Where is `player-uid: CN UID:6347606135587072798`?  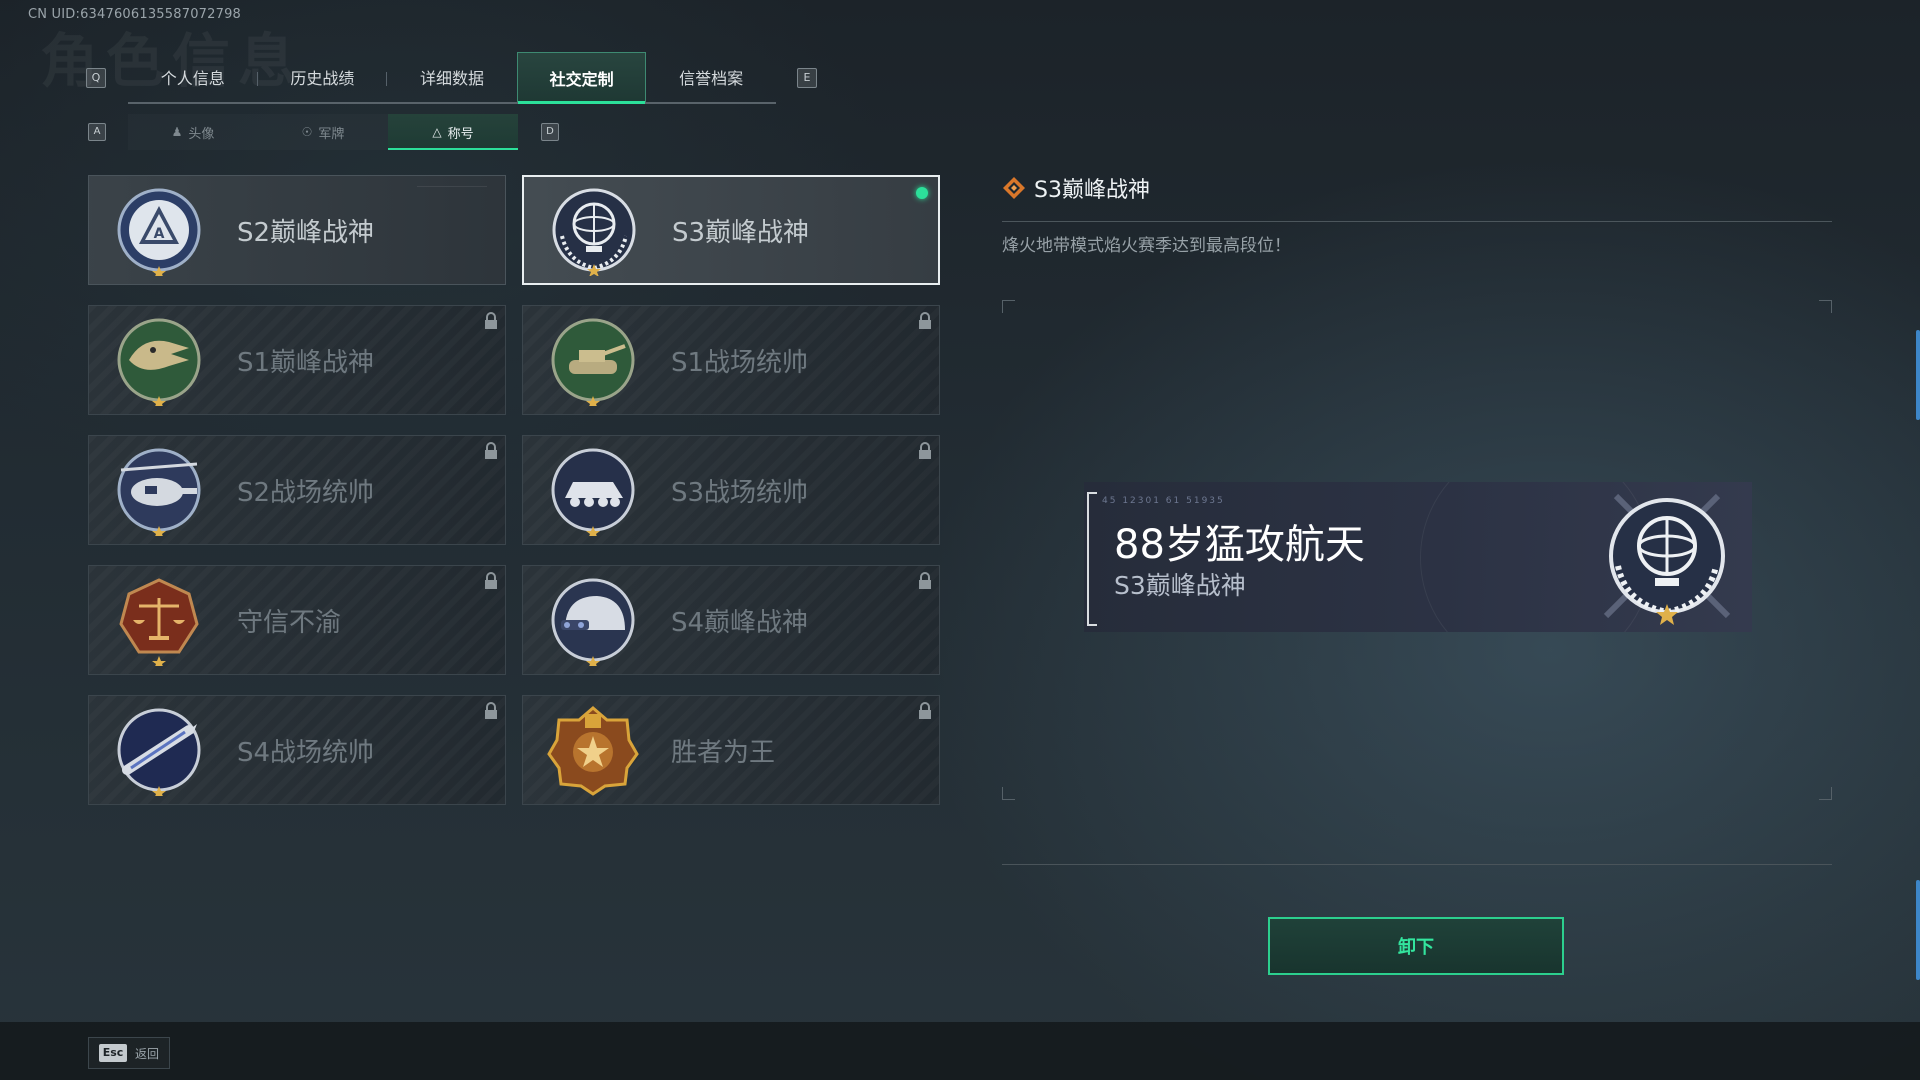
player-uid: CN UID:6347606135587072798 is located at coordinates (135, 14).